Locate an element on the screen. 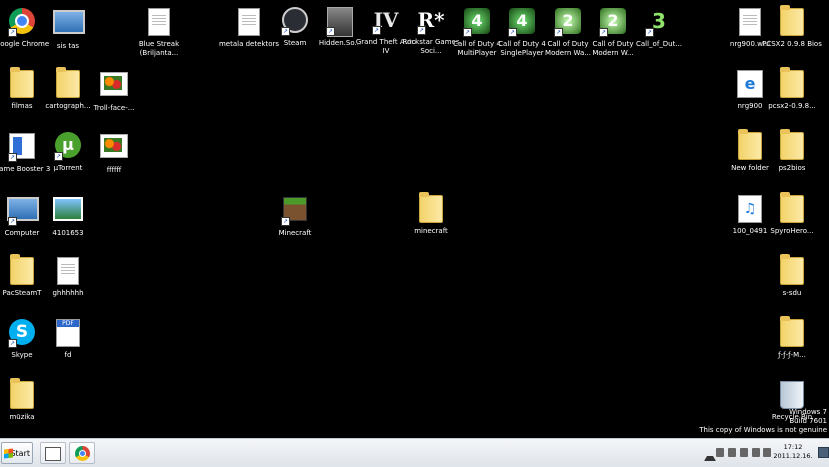  taskbar: Start 17:12 2011.12.16. is located at coordinates (414, 452).